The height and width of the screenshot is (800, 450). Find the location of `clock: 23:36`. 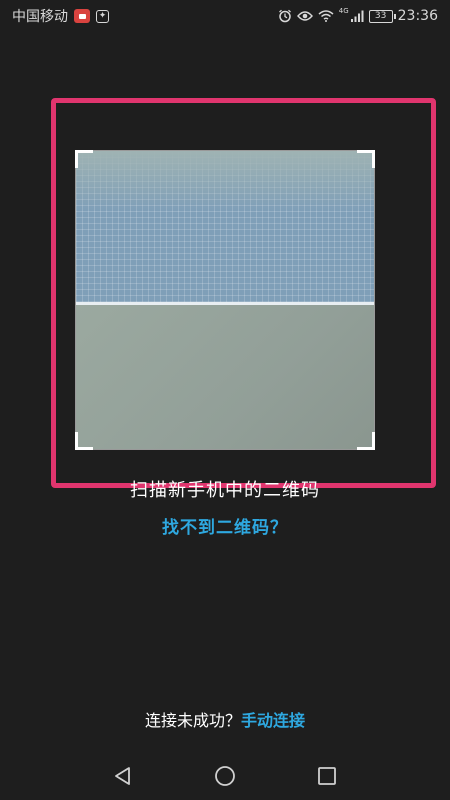

clock: 23:36 is located at coordinates (417, 16).